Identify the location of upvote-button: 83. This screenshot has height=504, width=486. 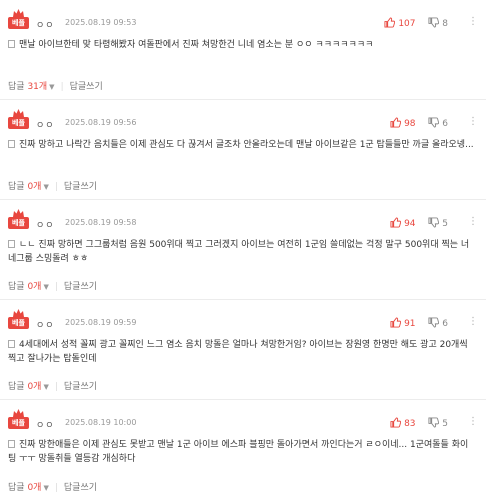
(403, 423).